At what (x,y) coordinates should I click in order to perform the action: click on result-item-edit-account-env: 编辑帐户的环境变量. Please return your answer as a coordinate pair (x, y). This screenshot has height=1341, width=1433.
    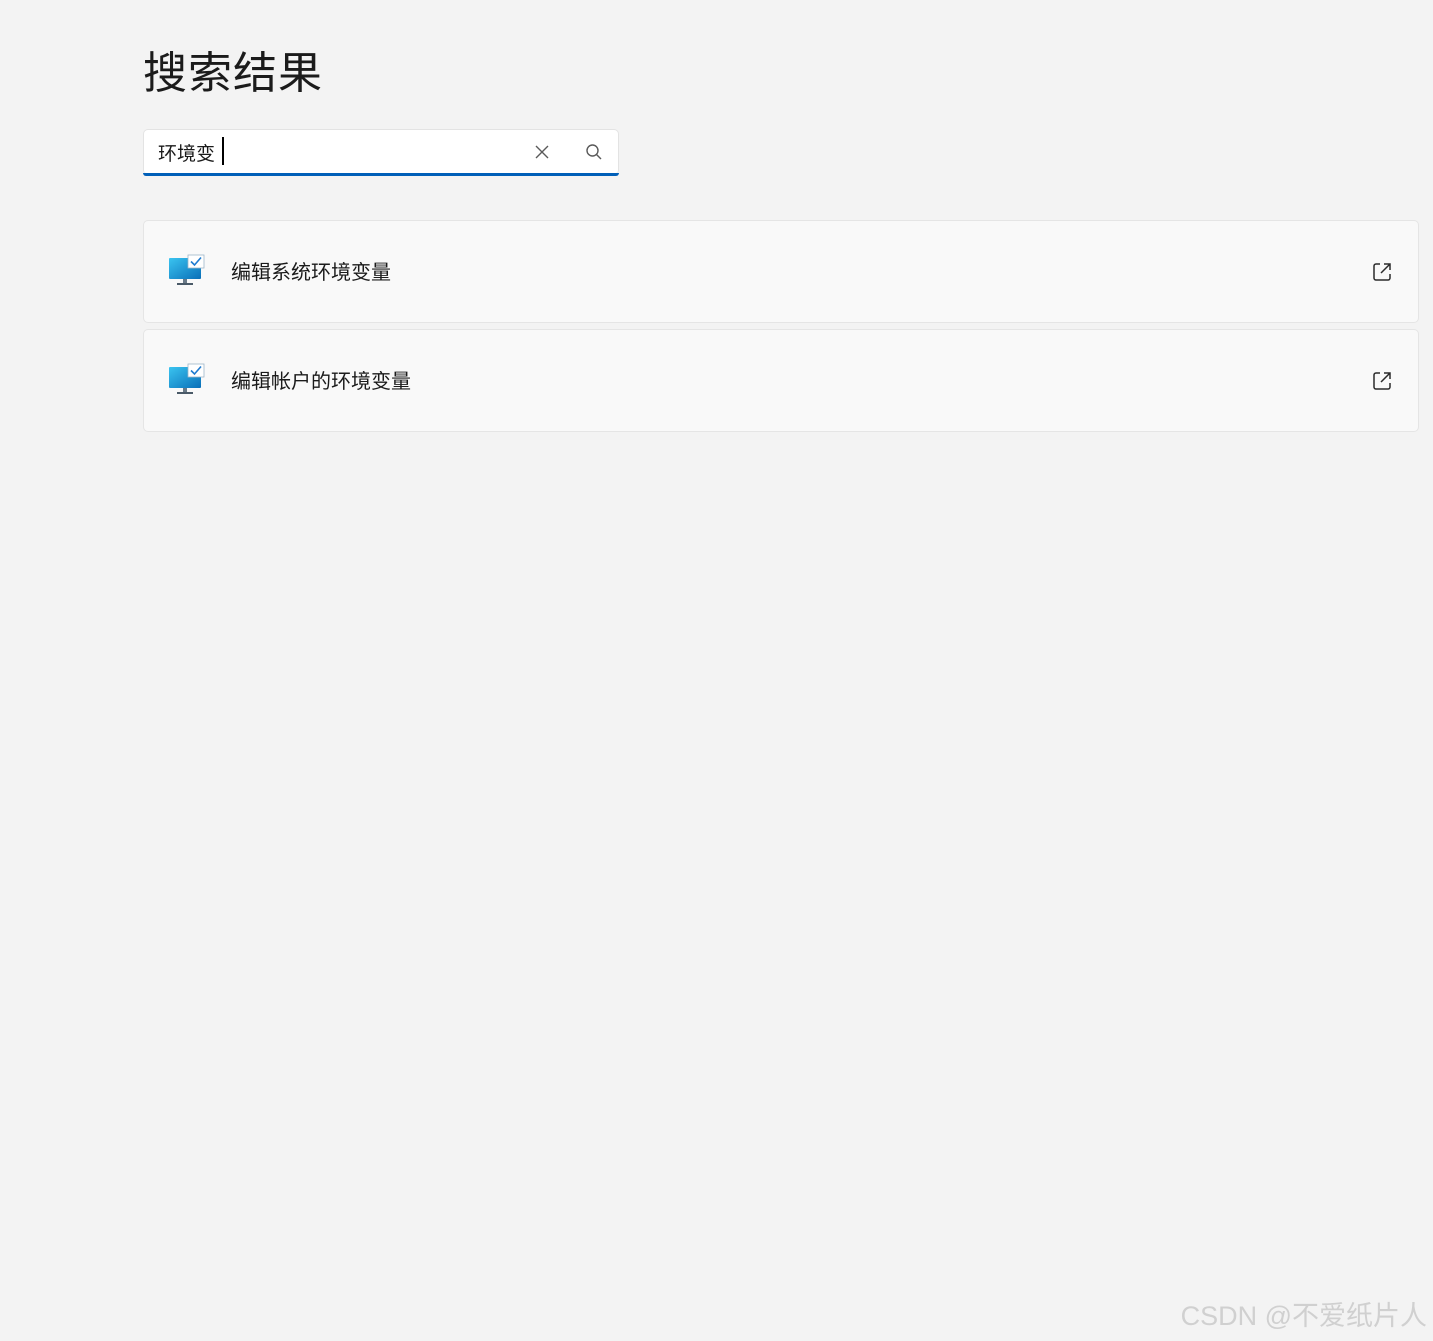
    Looking at the image, I should click on (781, 380).